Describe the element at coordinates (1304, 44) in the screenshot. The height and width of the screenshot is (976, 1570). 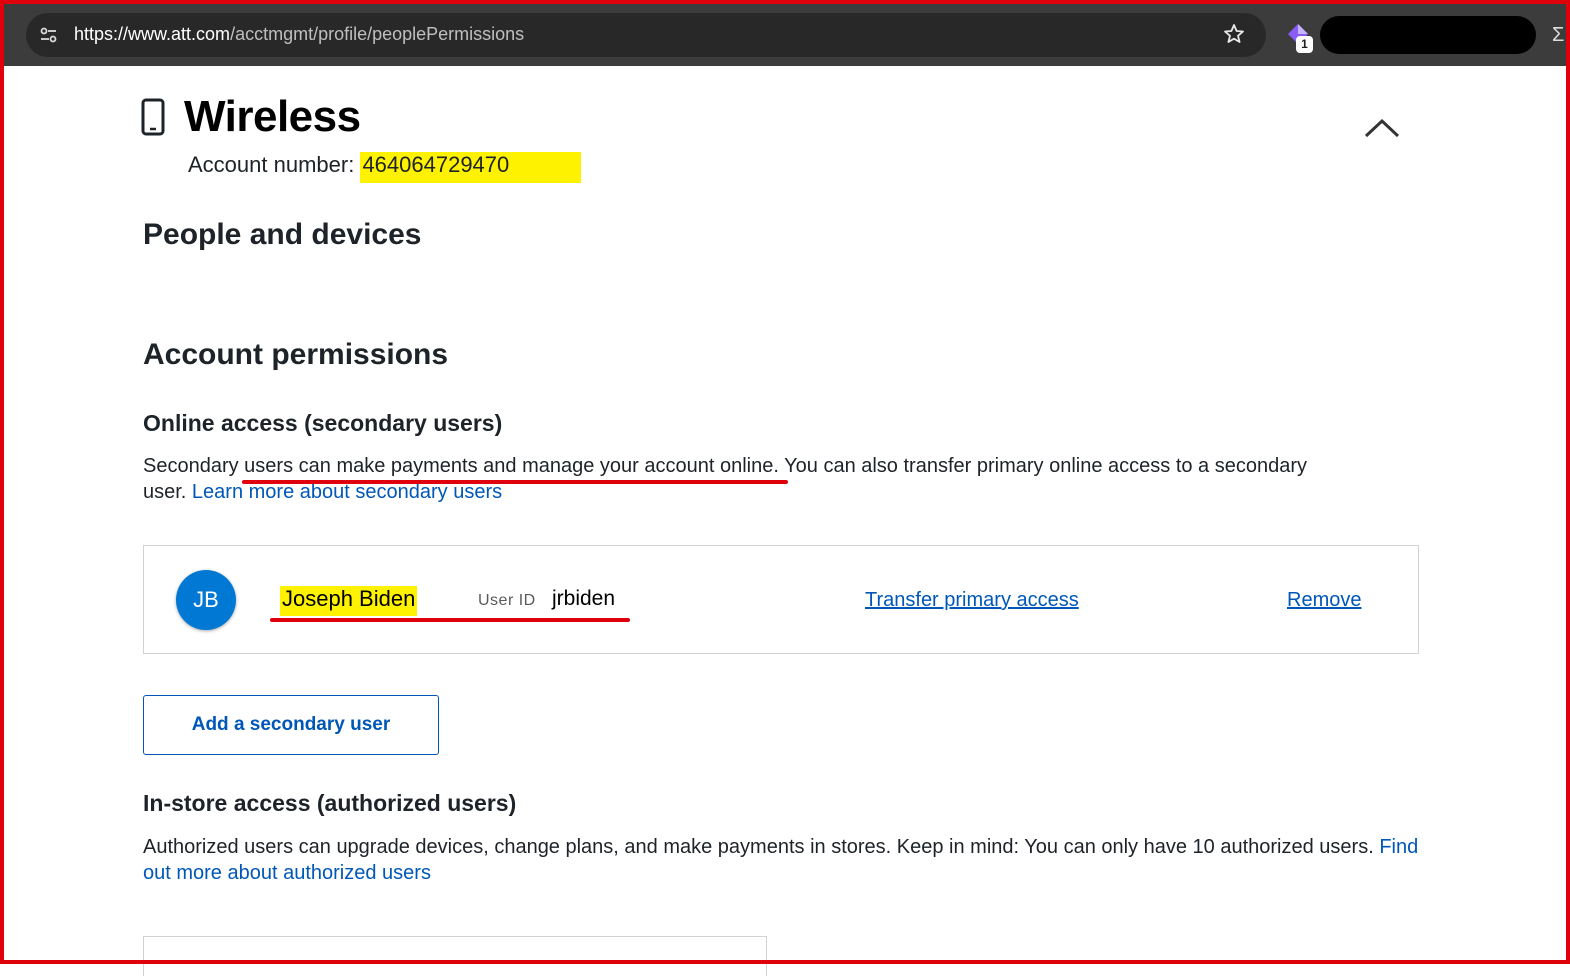
I see `extension-badge: 1` at that location.